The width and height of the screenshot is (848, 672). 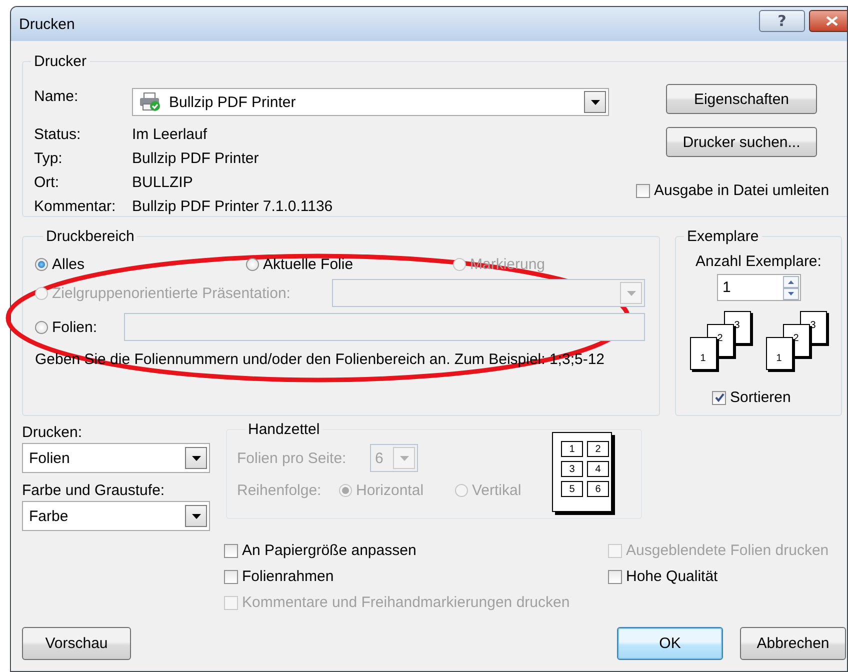 I want to click on dialog-button: Abbrechen, so click(x=793, y=643).